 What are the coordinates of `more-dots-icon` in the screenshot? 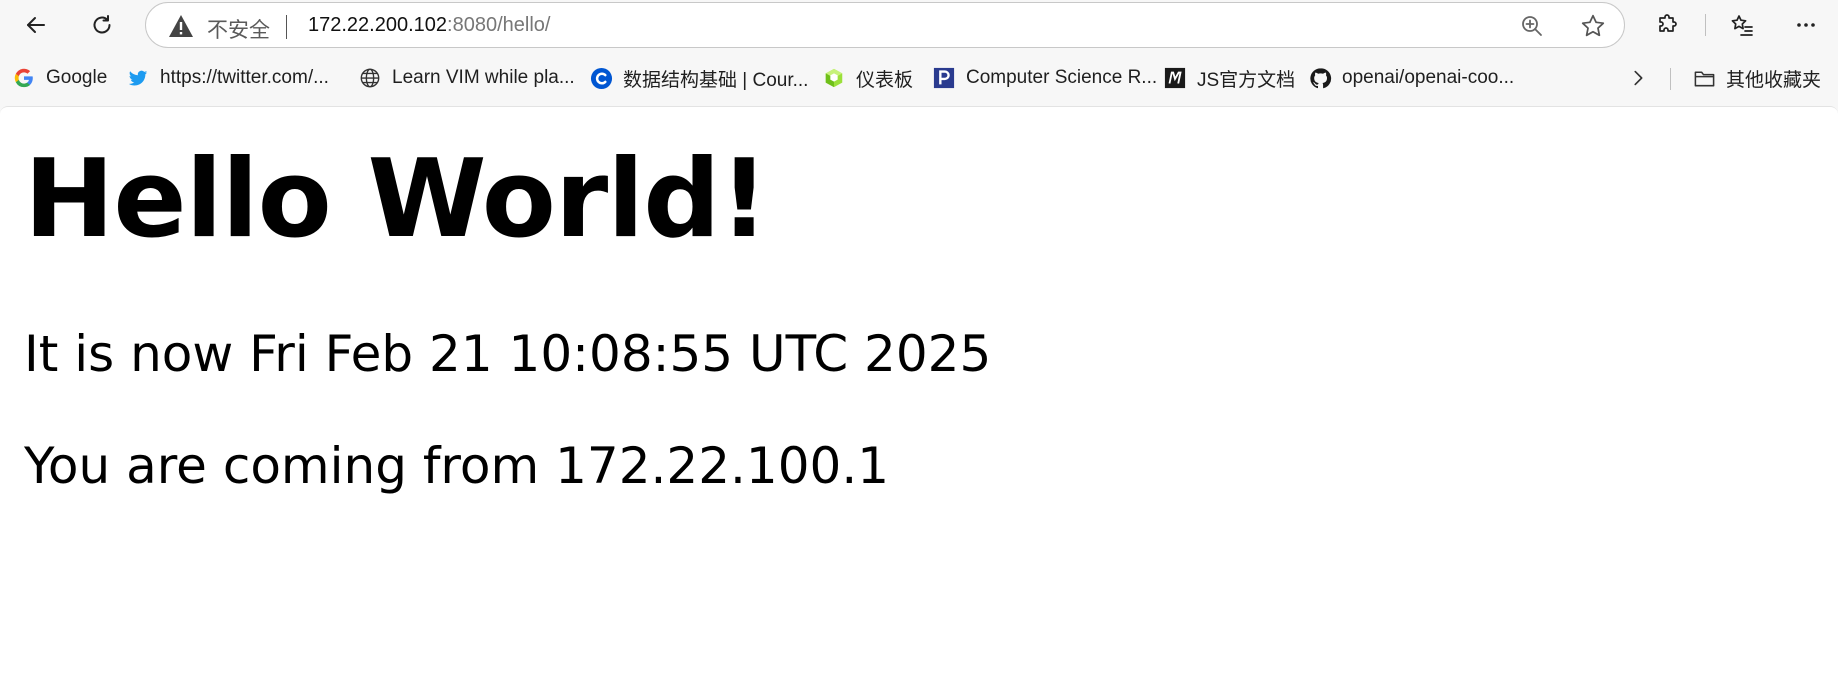 It's located at (1806, 25).